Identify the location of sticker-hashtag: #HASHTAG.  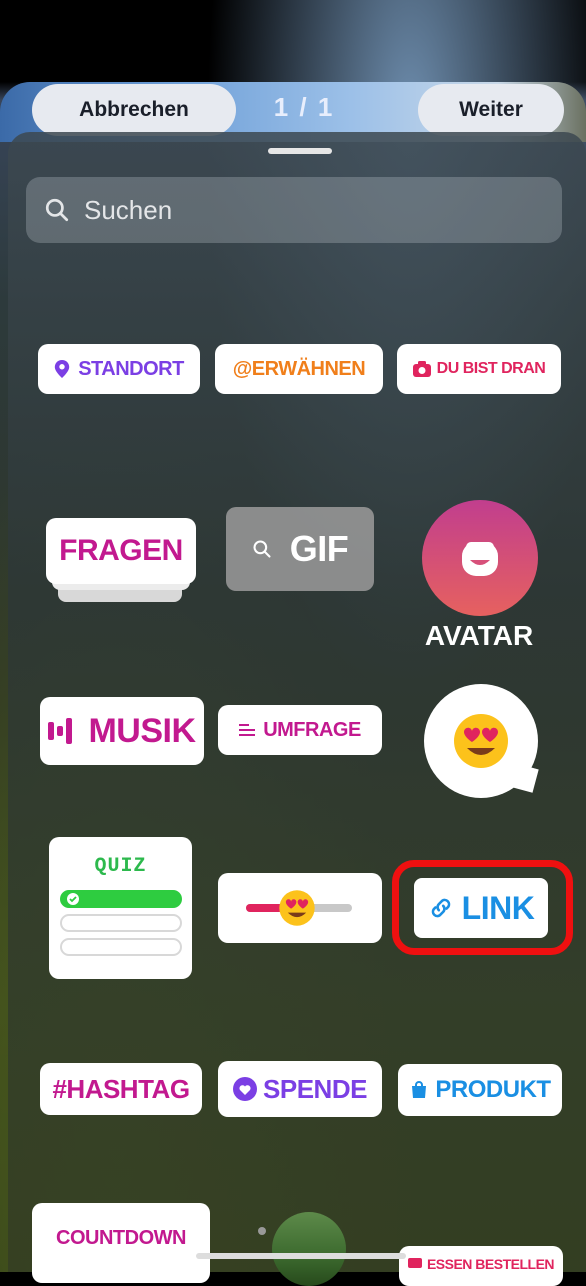
(121, 1089).